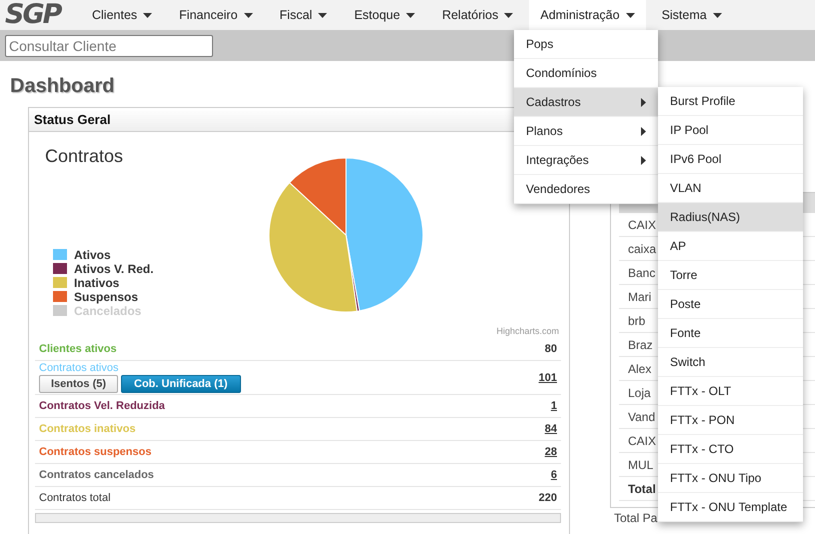  I want to click on filter-button: Isentos (5), so click(78, 384).